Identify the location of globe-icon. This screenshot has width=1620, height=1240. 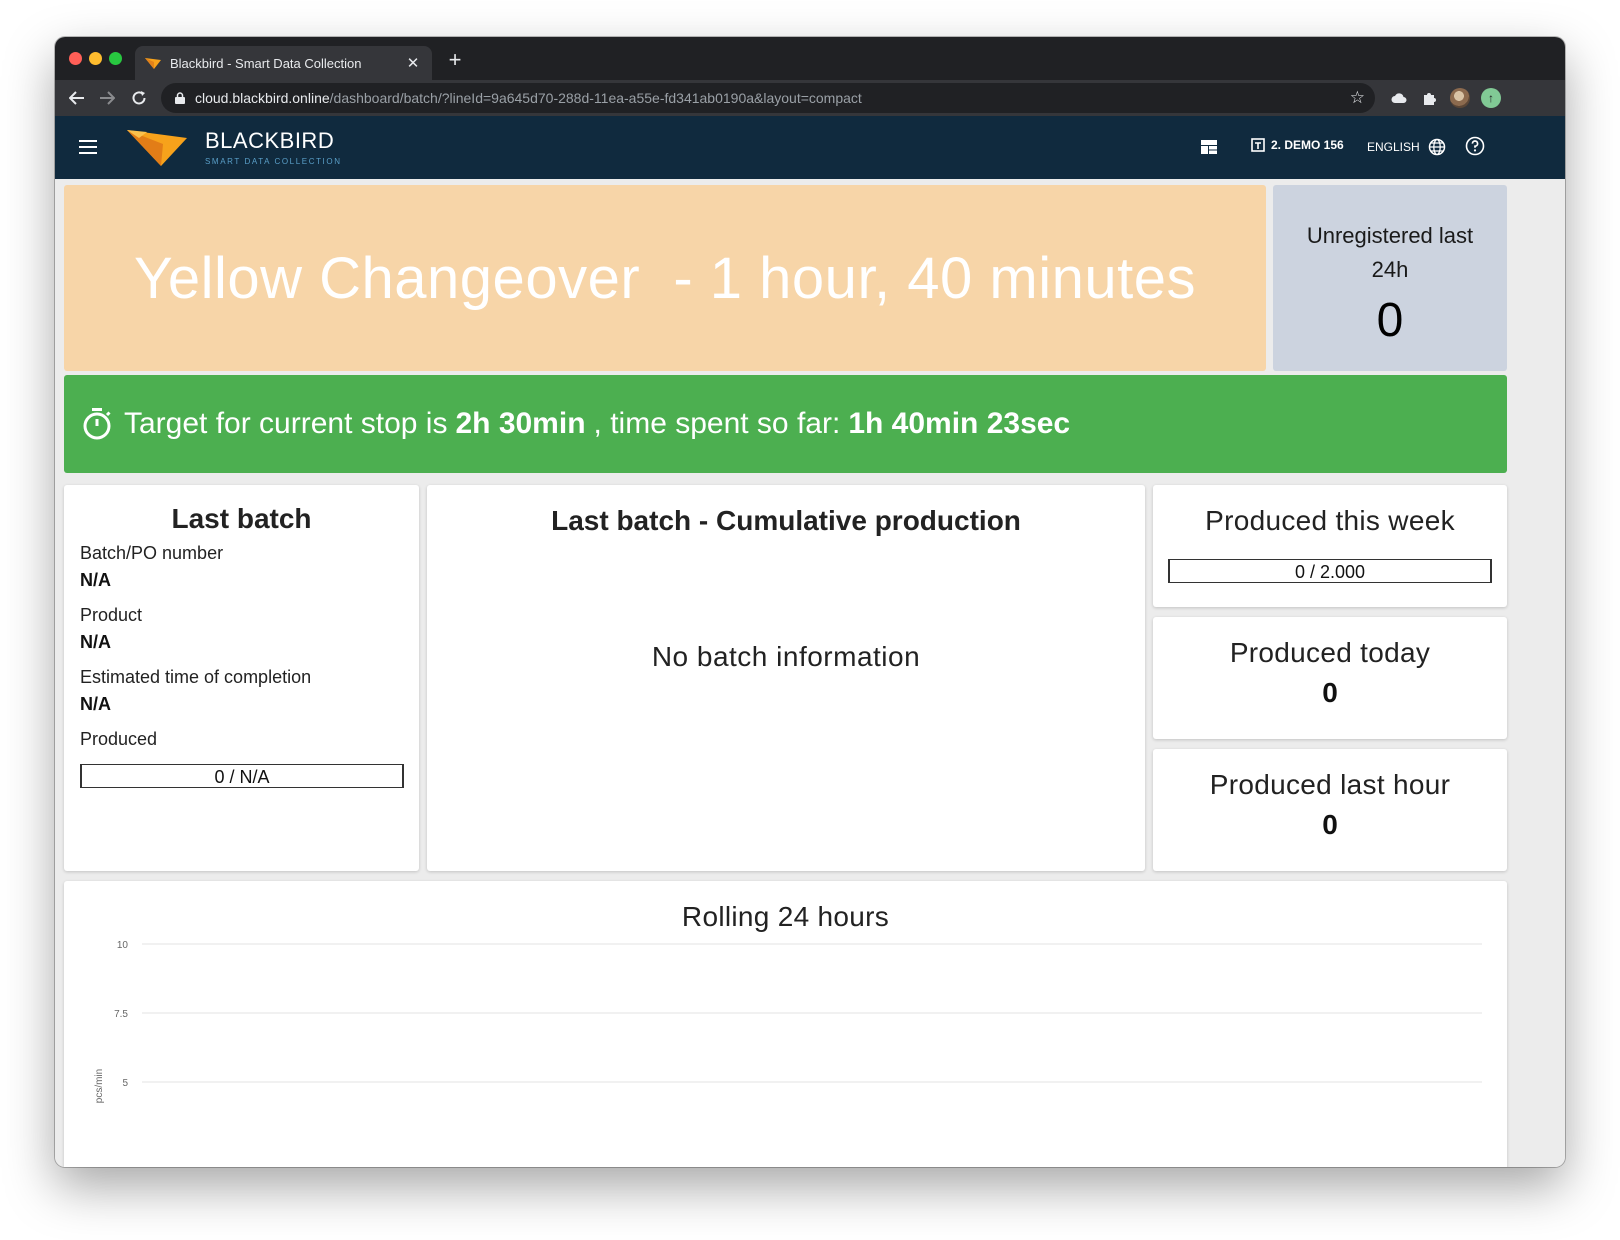
(1436, 147).